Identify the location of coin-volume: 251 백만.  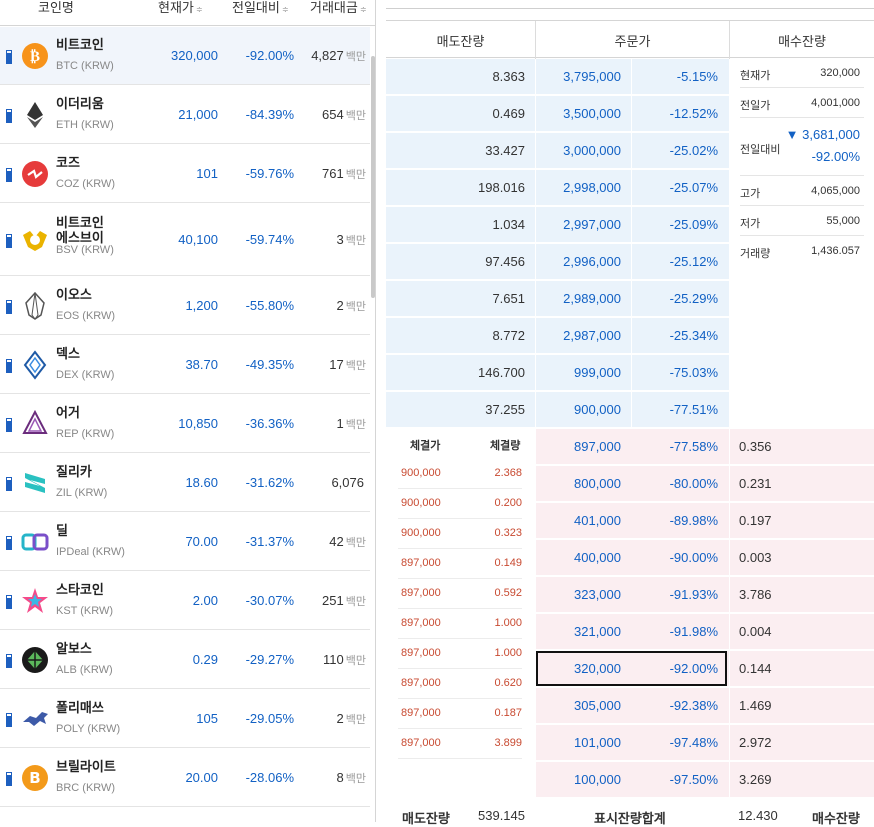
(344, 601).